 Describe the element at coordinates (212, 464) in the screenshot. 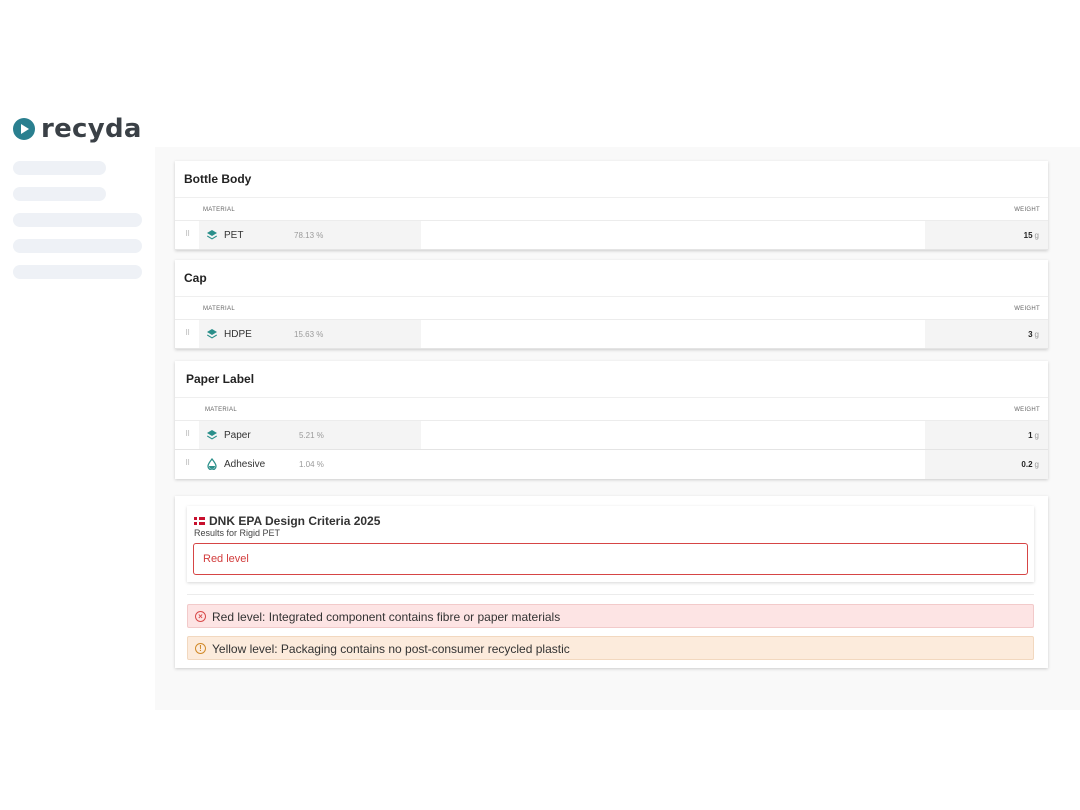

I see `drop-icon` at that location.